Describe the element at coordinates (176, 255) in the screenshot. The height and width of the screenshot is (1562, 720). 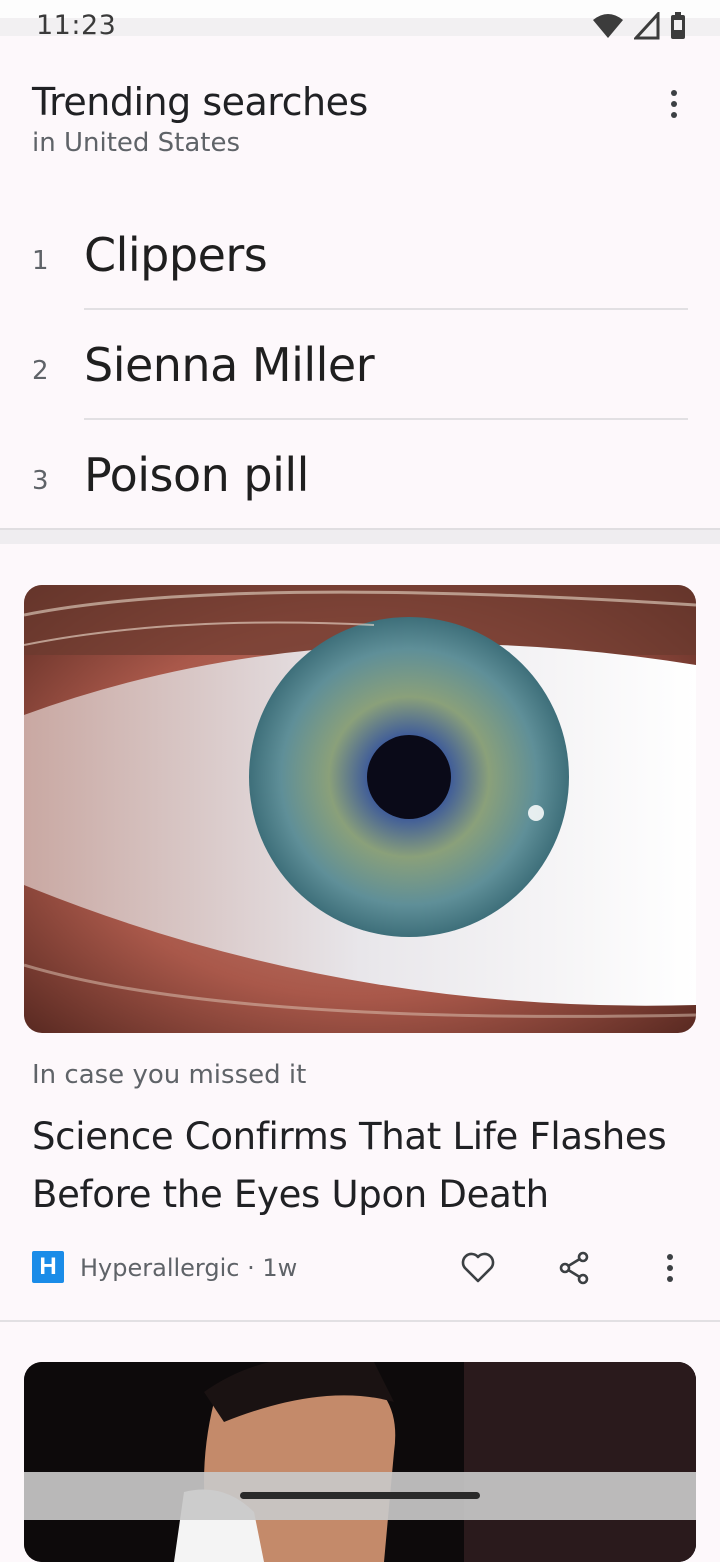
I see `trending-label: Clippers` at that location.